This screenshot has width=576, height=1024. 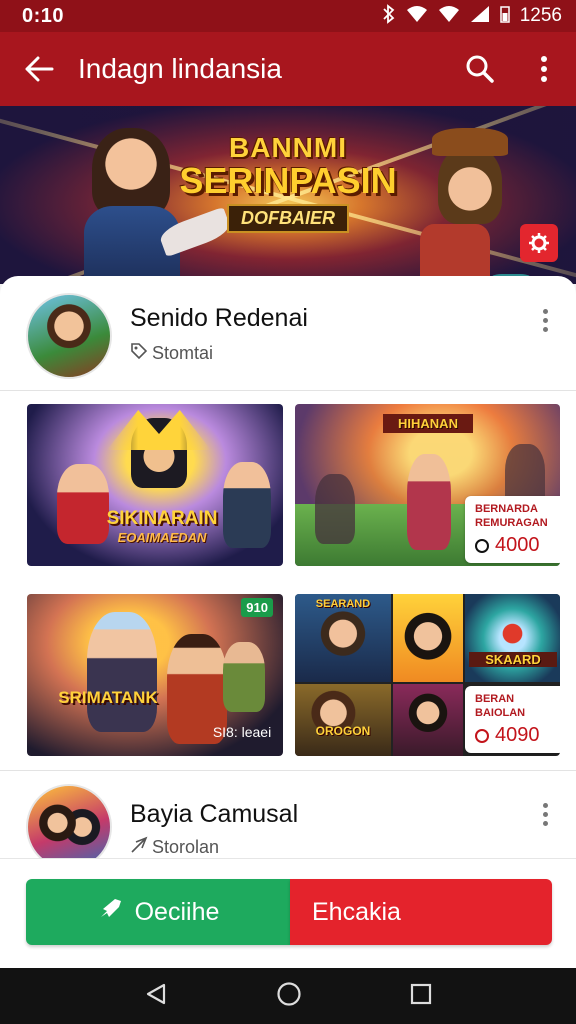 What do you see at coordinates (139, 353) in the screenshot?
I see `tag-icon` at bounding box center [139, 353].